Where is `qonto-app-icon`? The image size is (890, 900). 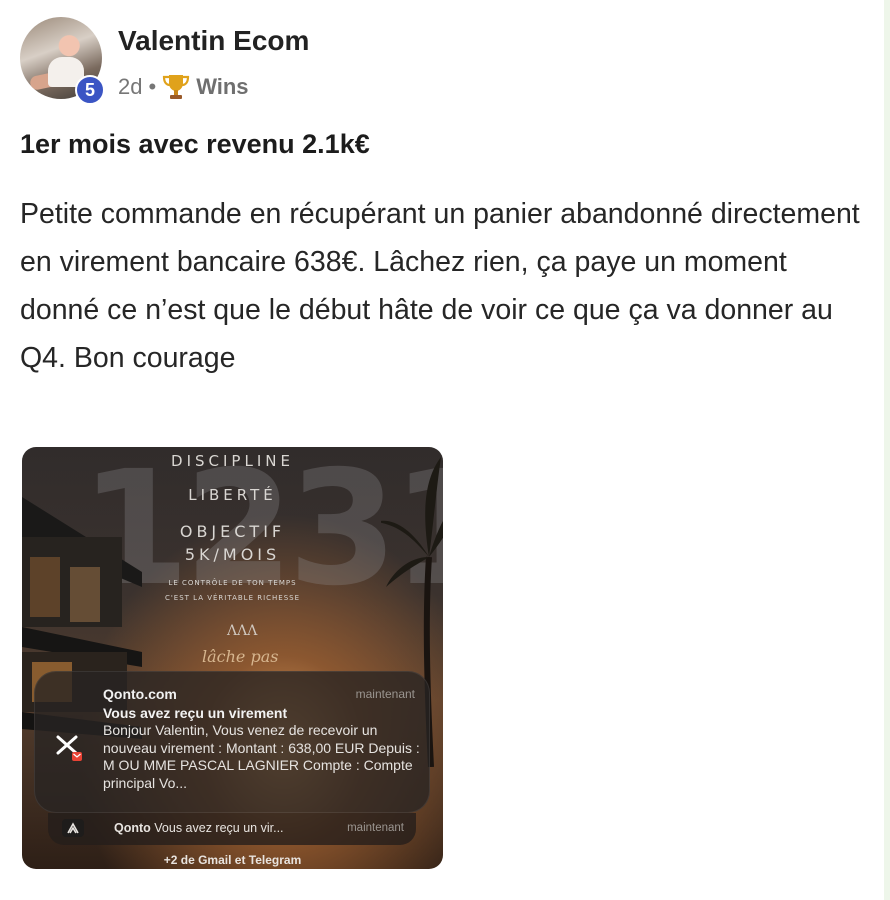 qonto-app-icon is located at coordinates (69, 747).